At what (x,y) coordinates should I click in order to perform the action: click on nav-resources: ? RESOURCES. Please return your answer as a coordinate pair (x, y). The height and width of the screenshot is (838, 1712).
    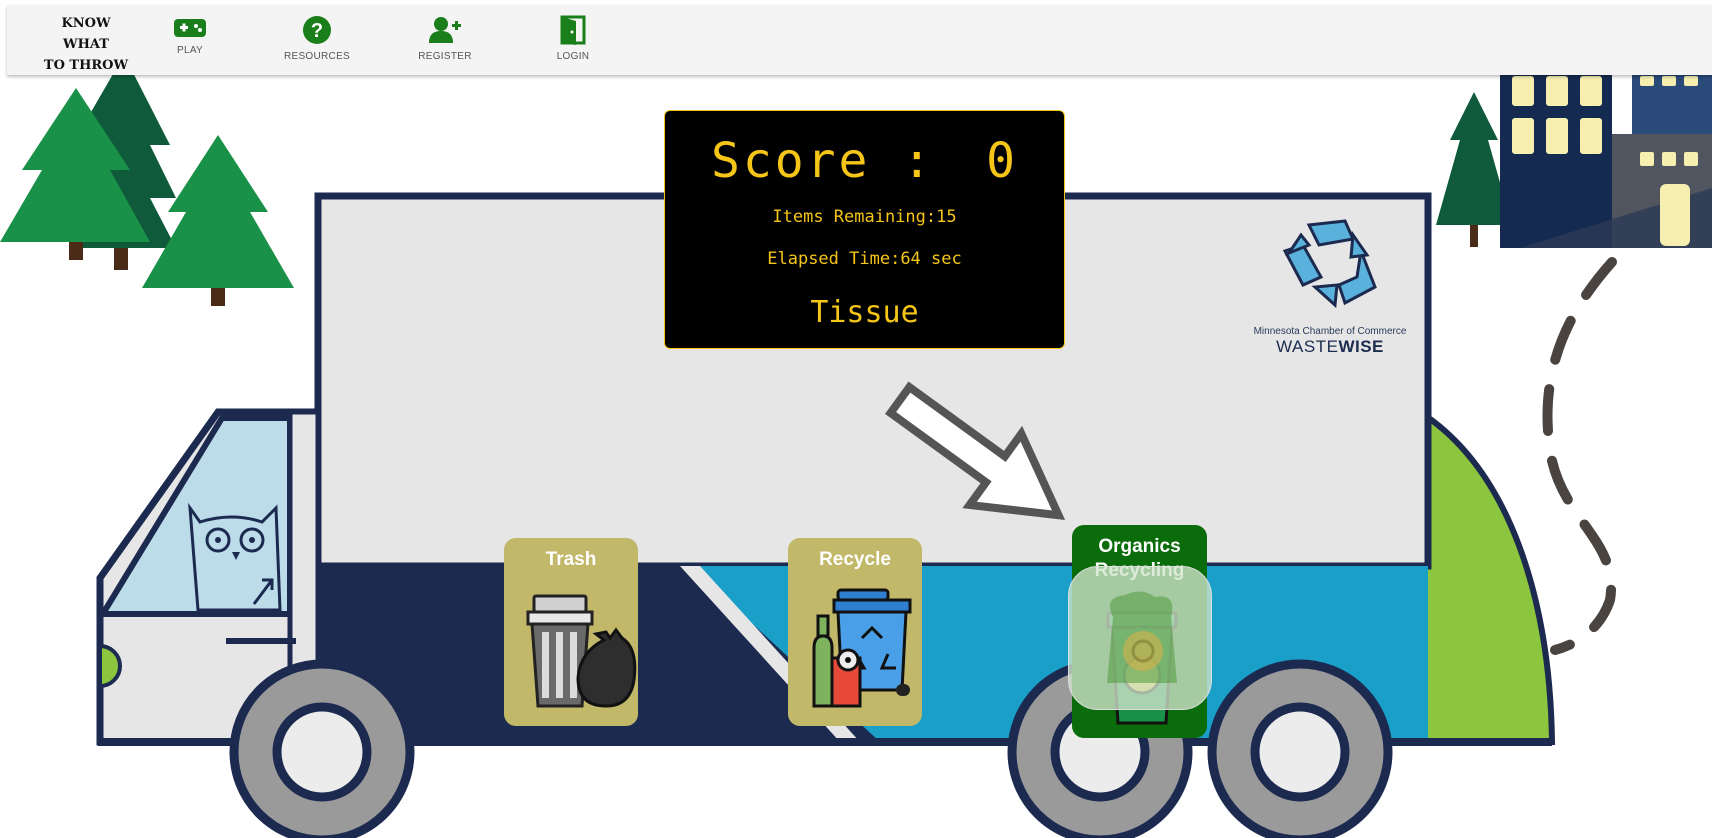
    Looking at the image, I should click on (317, 38).